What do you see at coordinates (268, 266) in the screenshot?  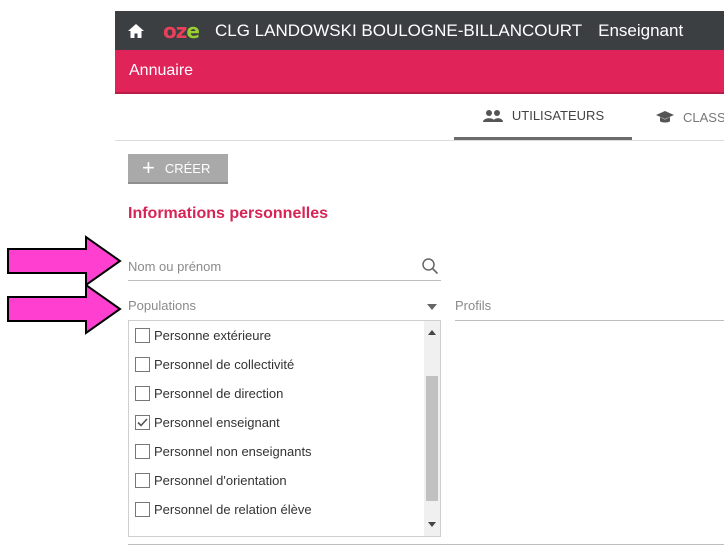 I see `search-input` at bounding box center [268, 266].